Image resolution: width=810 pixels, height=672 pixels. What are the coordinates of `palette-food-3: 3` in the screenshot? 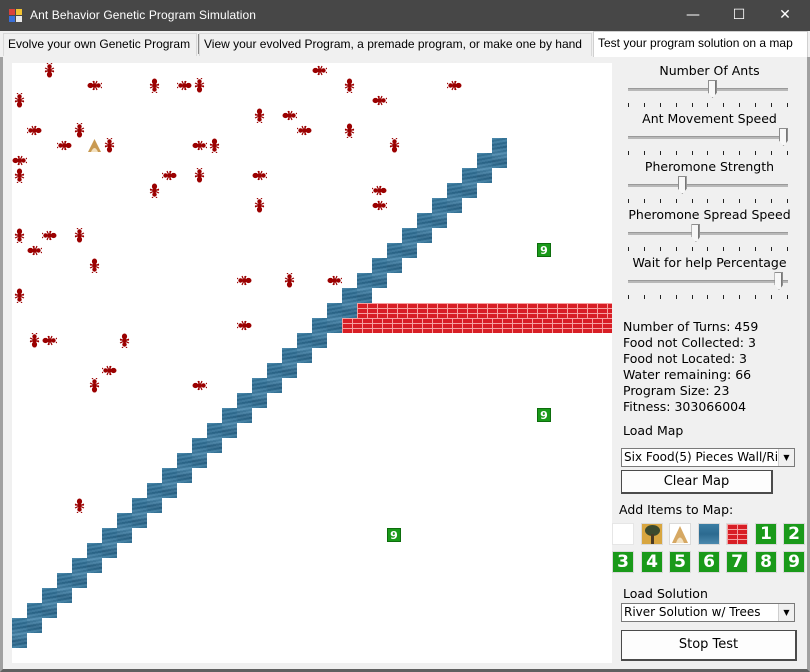 It's located at (623, 562).